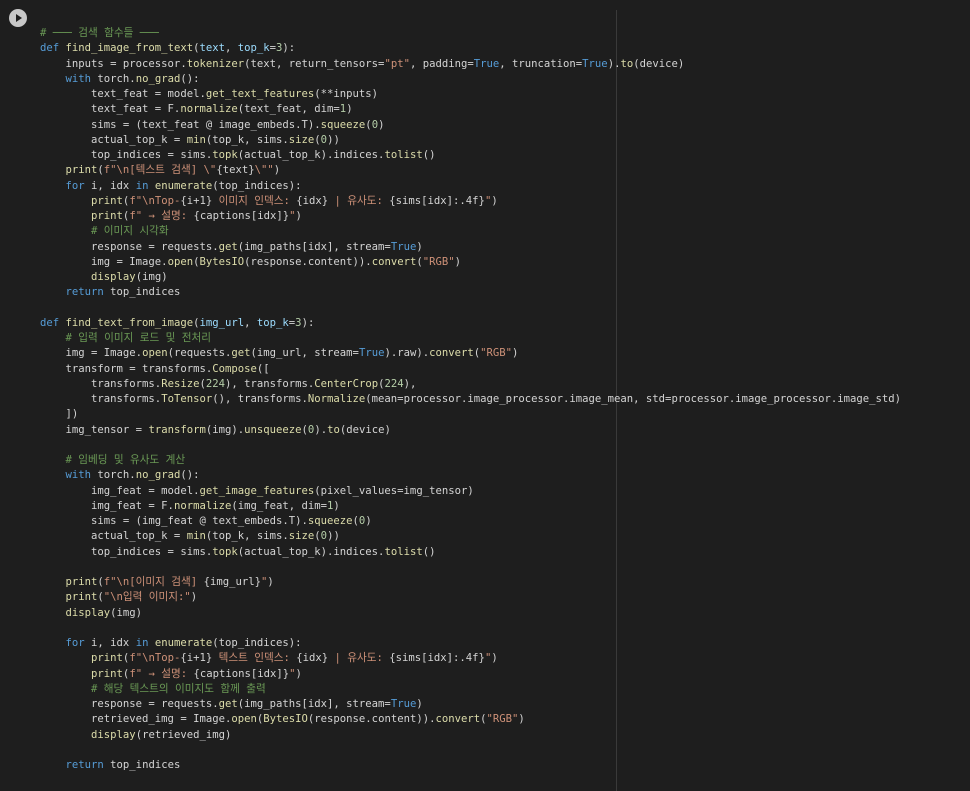 The width and height of the screenshot is (970, 791). What do you see at coordinates (110, 109) in the screenshot?
I see `code-token: text_feat = F.` at bounding box center [110, 109].